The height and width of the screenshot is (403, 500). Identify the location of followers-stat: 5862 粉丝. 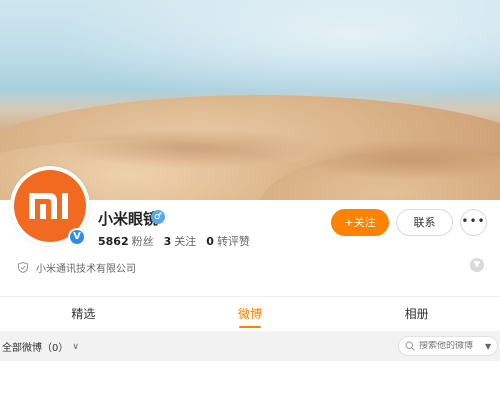
(126, 241).